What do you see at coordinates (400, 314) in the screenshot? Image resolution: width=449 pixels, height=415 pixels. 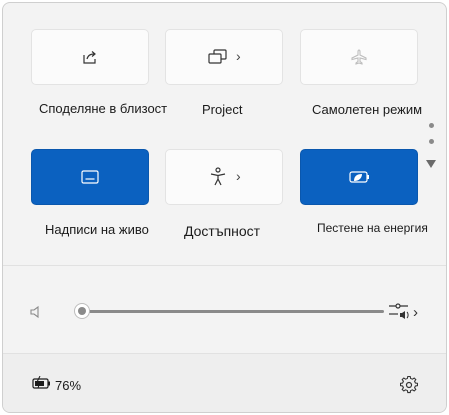 I see `audio-output-icon` at bounding box center [400, 314].